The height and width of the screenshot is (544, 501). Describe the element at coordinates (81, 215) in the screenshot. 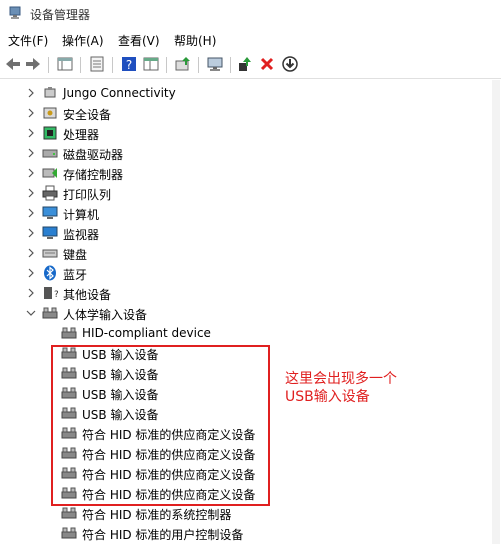

I see `tree-item-label: 计算机` at that location.